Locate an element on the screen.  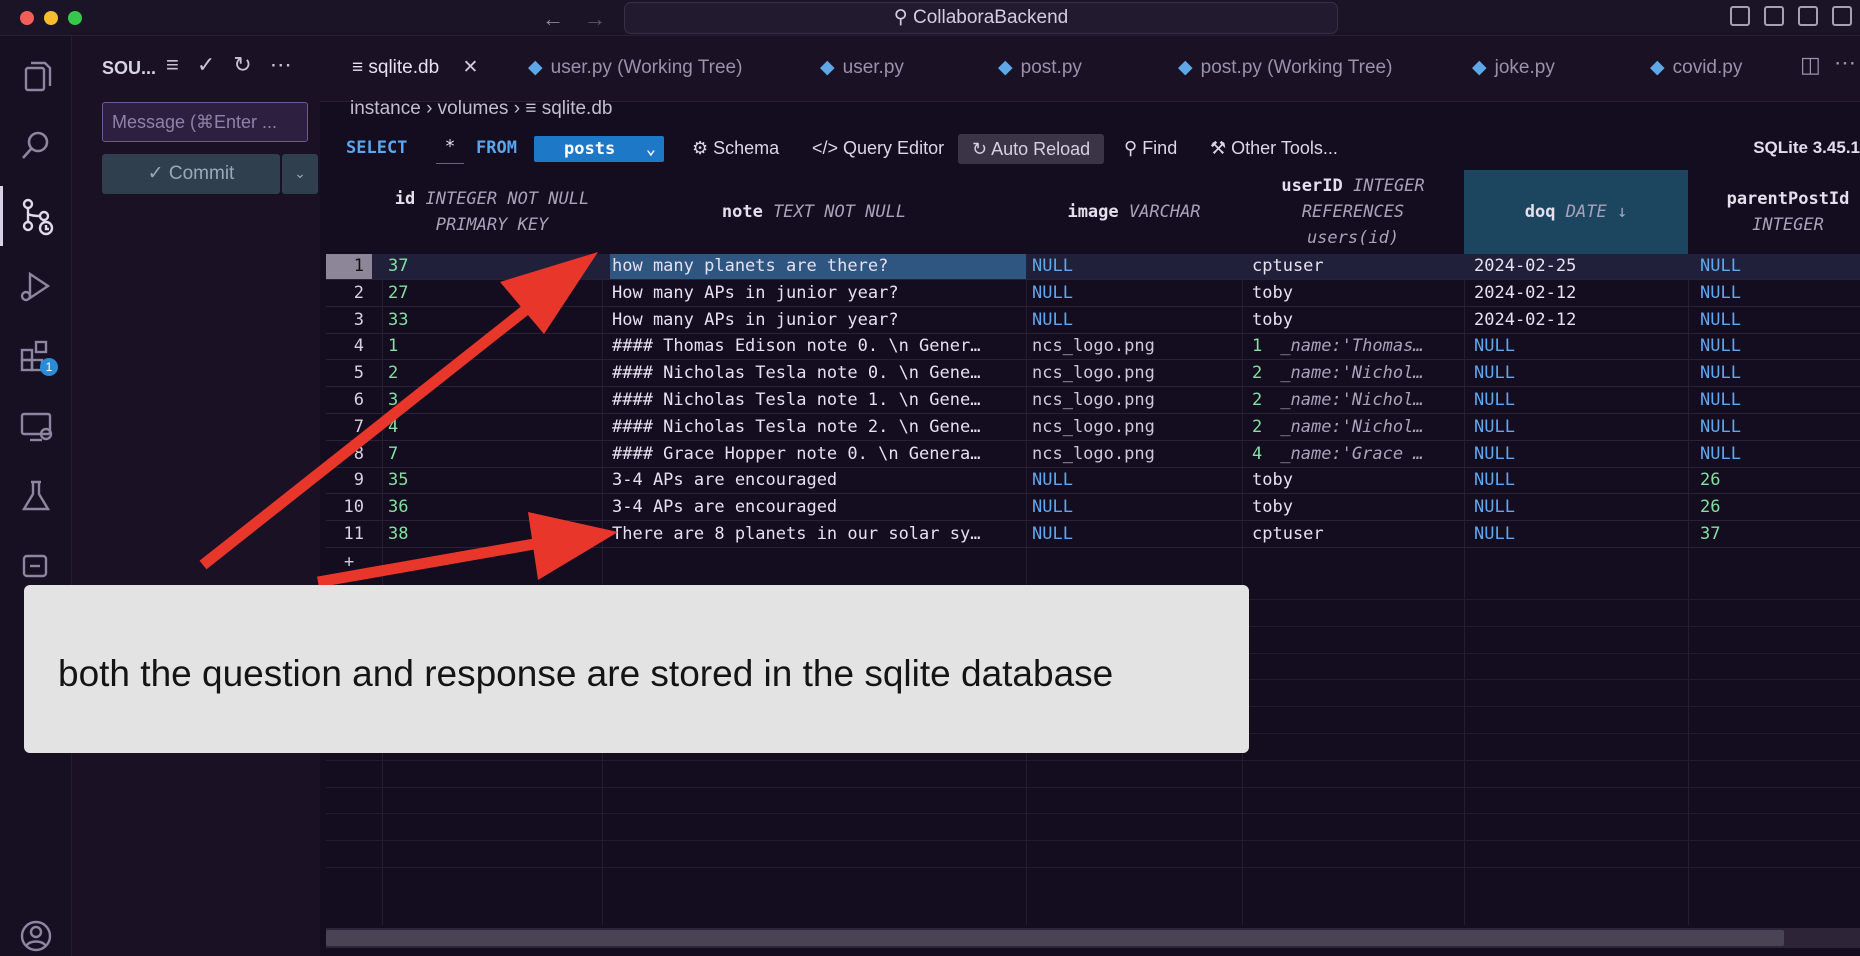
row-number: 2 is located at coordinates (349, 293).